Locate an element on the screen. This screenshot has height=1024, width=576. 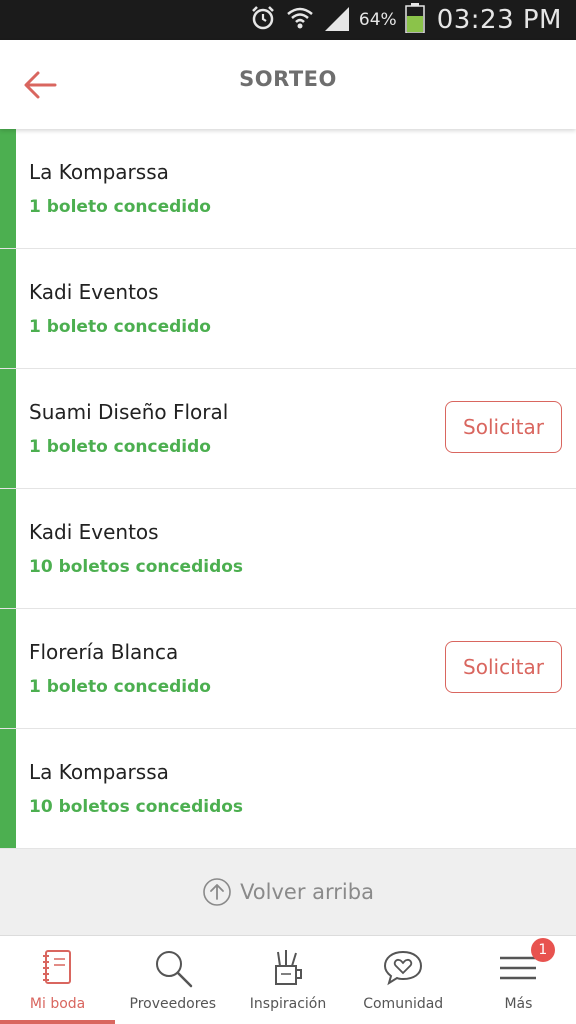
list-item: Kadi Eventos 10 boletos concedidos is located at coordinates (288, 549).